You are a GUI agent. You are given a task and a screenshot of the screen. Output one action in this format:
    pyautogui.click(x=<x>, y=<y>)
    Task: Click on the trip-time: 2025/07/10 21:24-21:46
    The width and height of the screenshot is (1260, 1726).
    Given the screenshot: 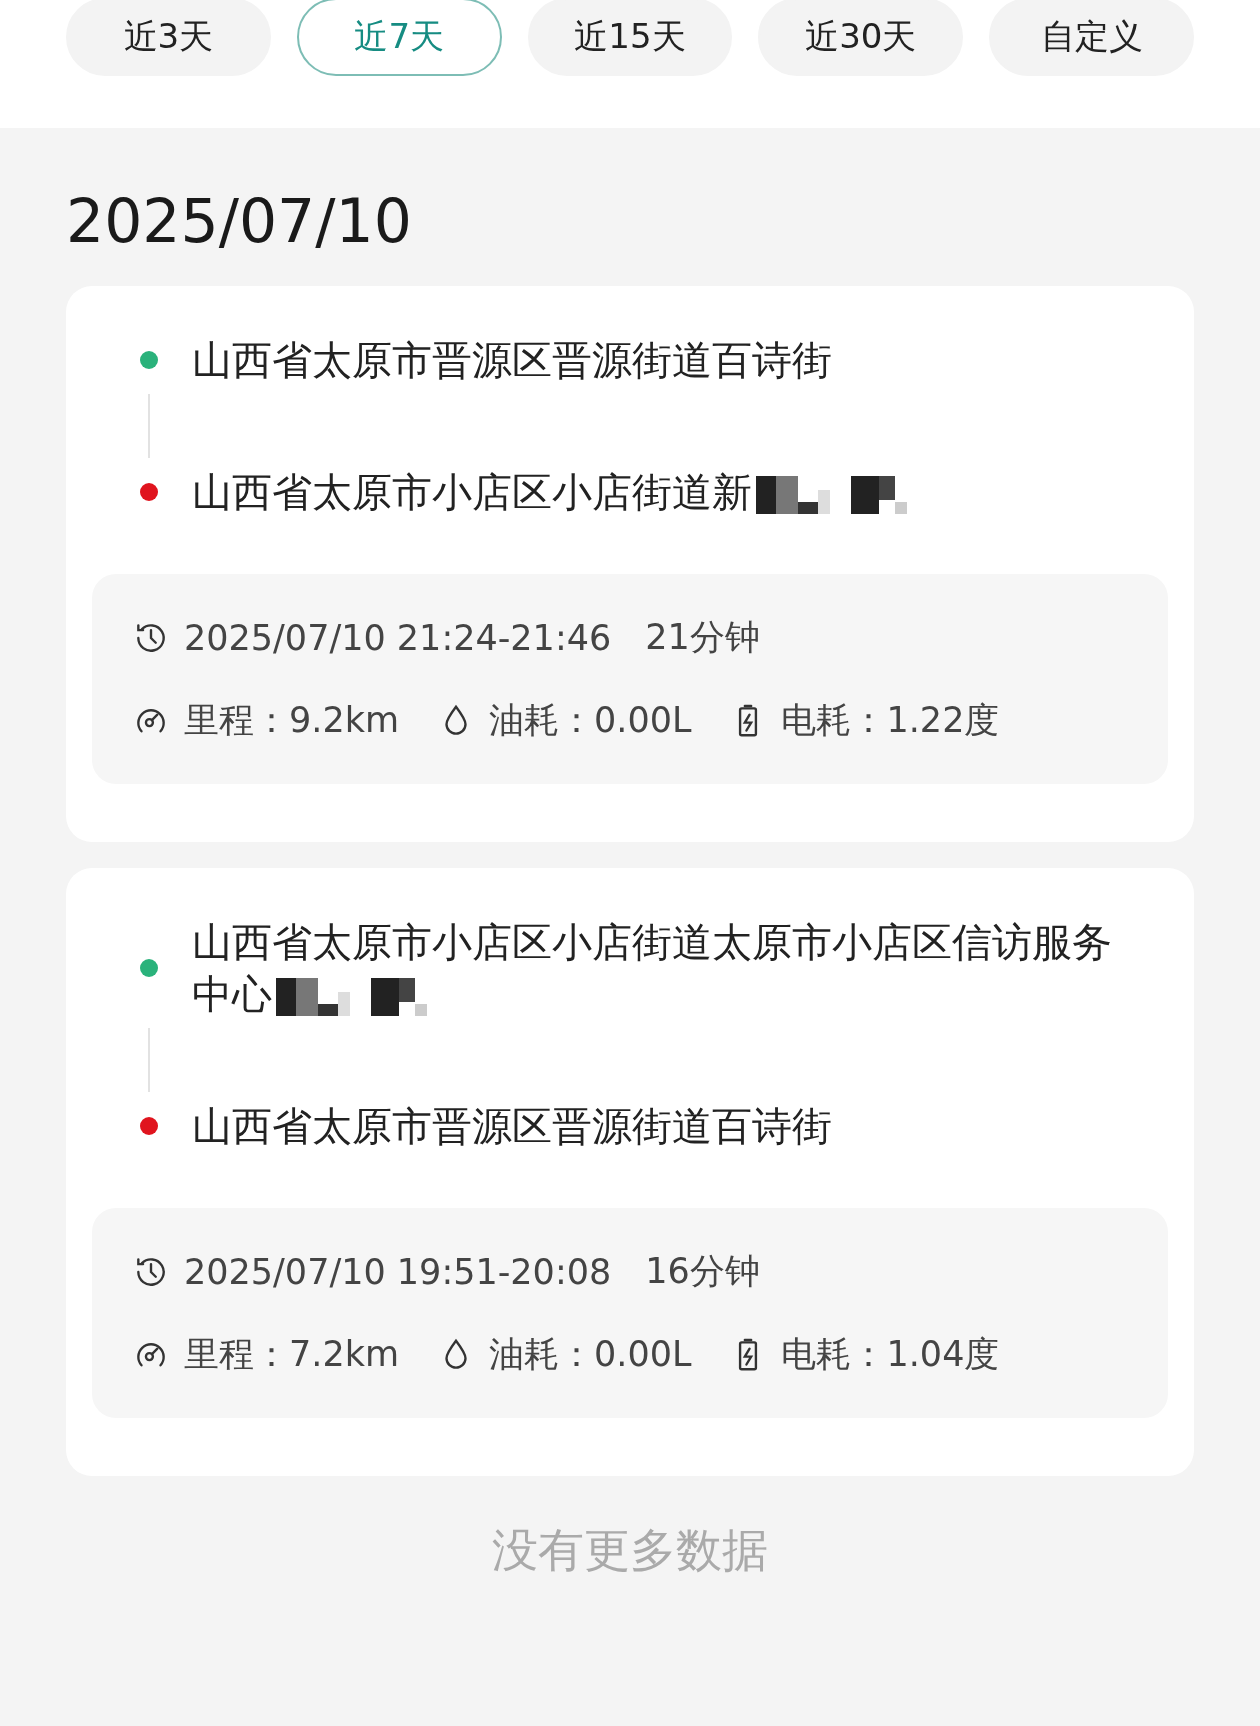 What is the action you would take?
    pyautogui.click(x=398, y=637)
    